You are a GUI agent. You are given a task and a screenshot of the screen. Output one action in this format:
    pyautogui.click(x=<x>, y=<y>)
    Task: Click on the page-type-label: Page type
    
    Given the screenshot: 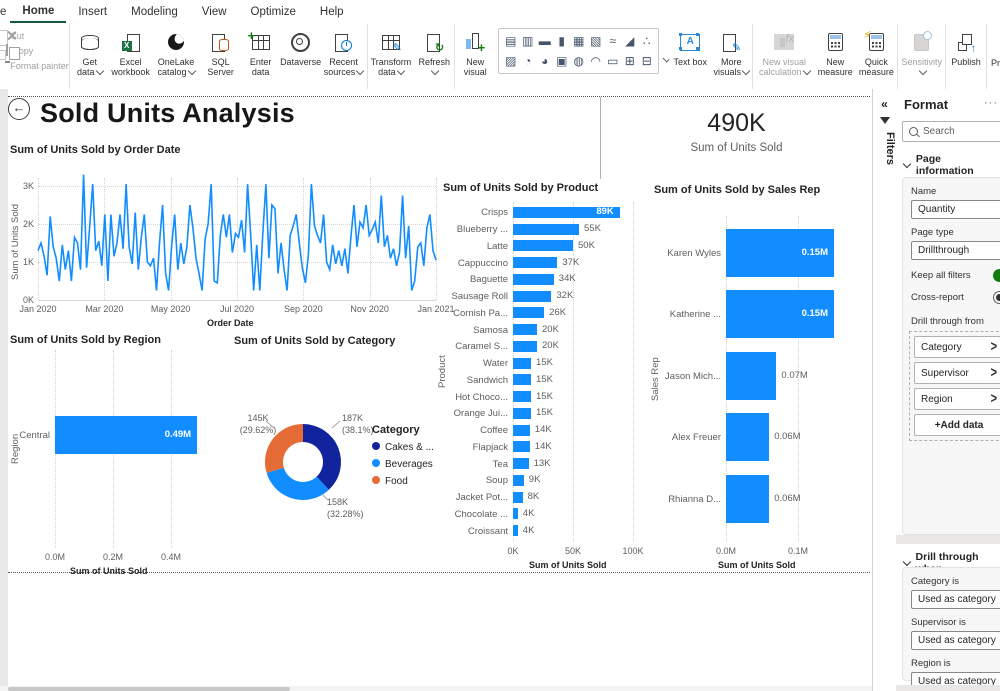 What is the action you would take?
    pyautogui.click(x=932, y=232)
    